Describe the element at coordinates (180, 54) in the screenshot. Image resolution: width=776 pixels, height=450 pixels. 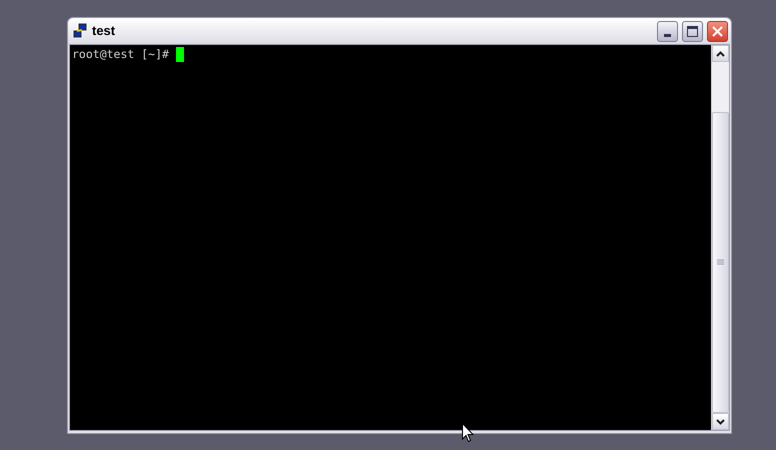
I see `text-cursor` at that location.